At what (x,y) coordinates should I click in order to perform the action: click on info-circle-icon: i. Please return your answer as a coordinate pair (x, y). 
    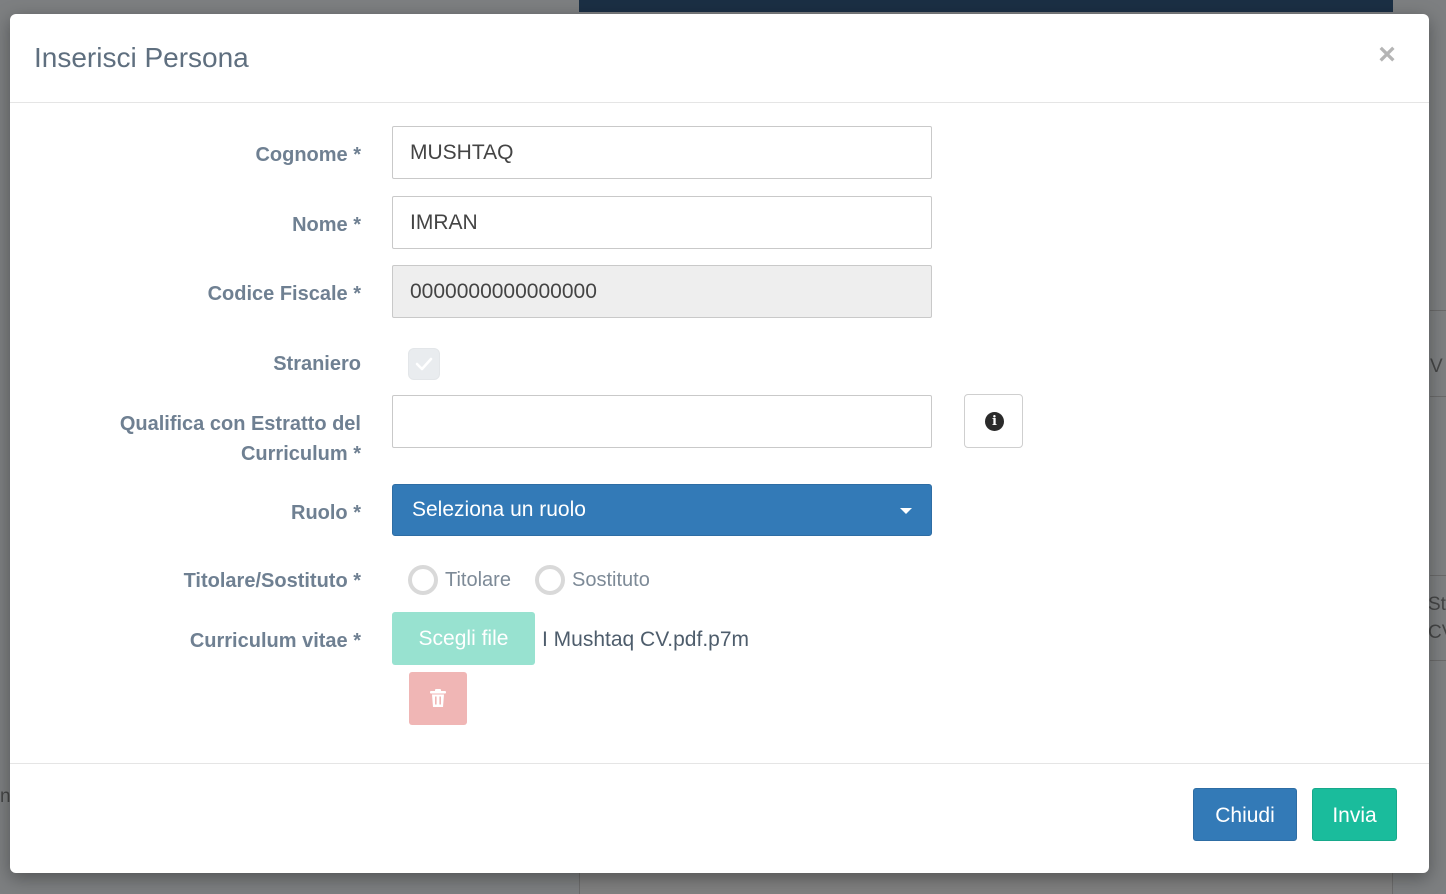
    Looking at the image, I should click on (994, 421).